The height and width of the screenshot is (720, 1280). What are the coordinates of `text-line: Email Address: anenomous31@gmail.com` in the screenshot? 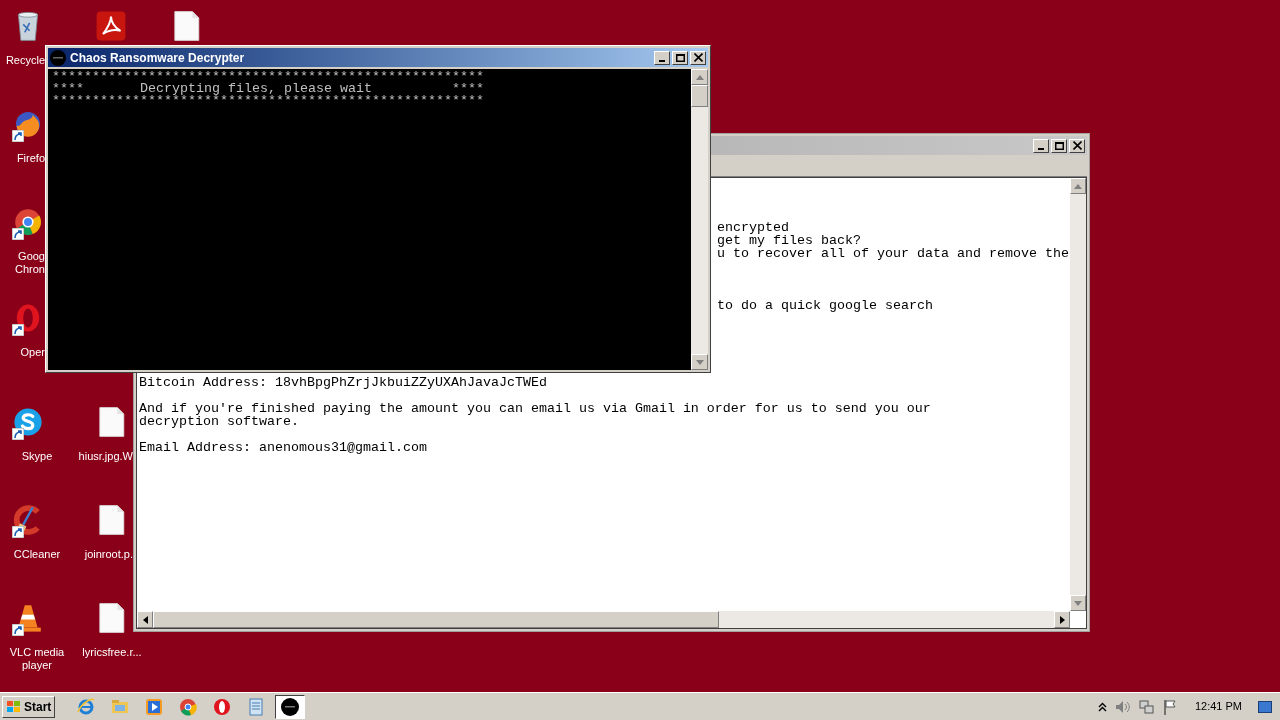 It's located at (283, 447).